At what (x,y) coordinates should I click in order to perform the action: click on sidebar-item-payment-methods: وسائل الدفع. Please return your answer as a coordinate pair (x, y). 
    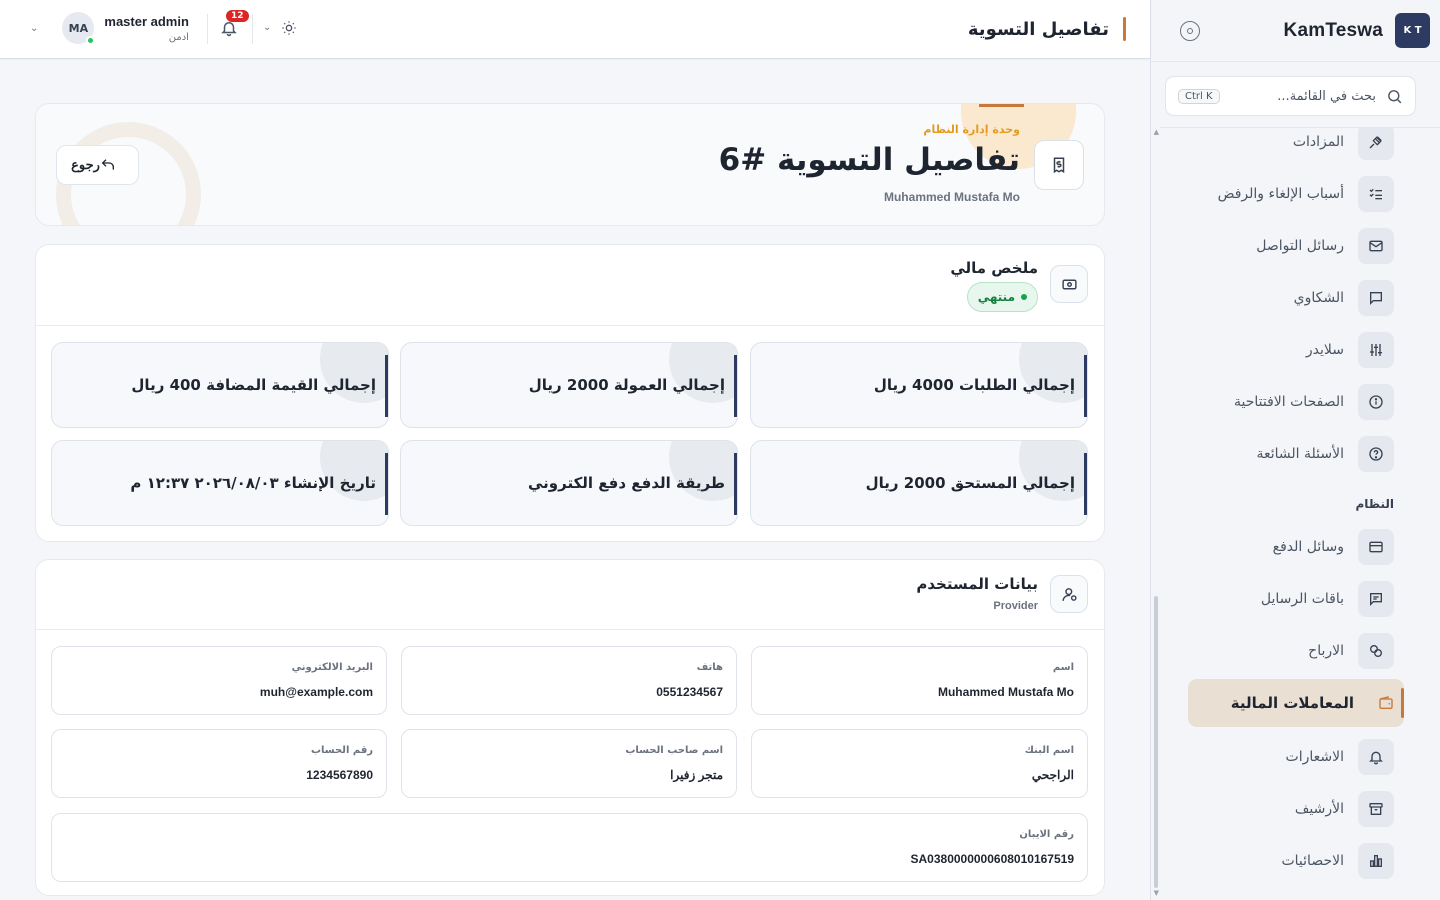
    Looking at the image, I should click on (1286, 547).